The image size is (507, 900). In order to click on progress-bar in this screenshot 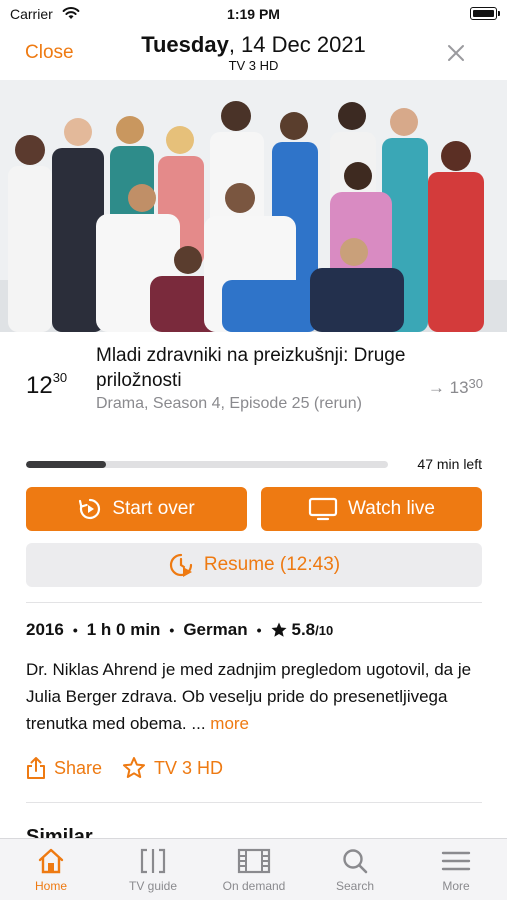, I will do `click(207, 464)`.